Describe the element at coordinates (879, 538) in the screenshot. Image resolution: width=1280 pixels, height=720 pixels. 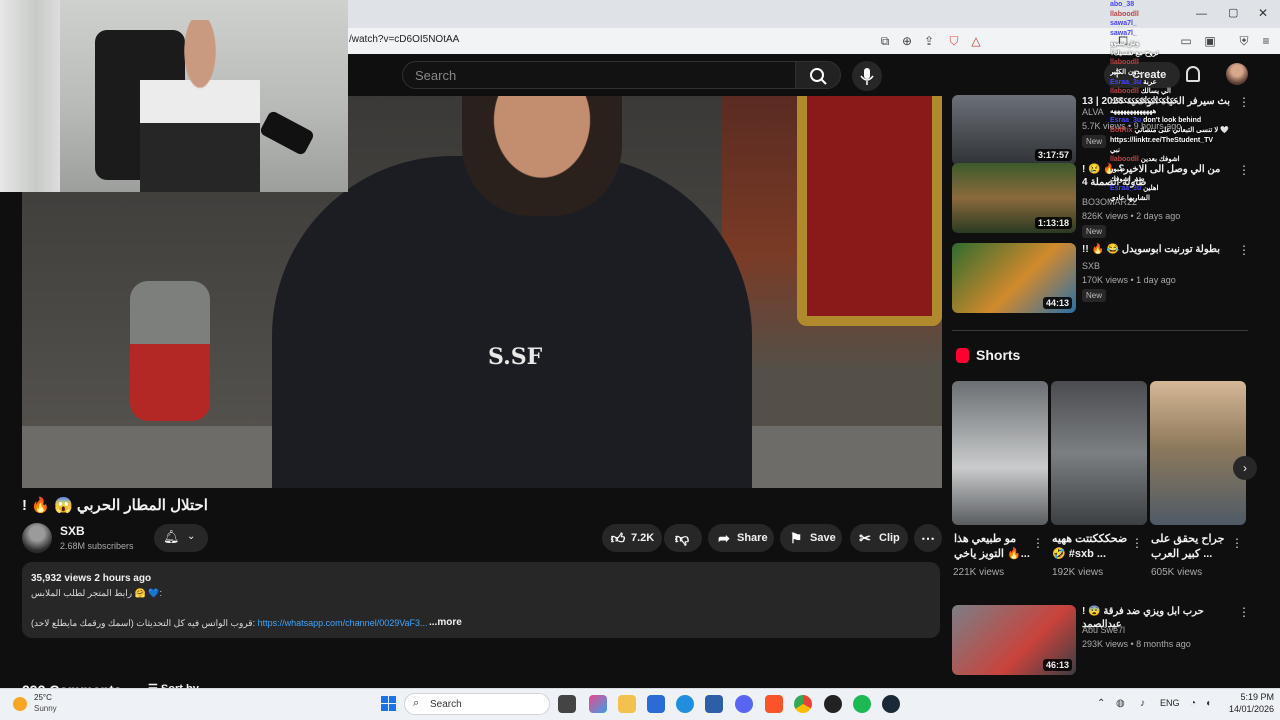
I see `clip-button: ✂ Clip` at that location.